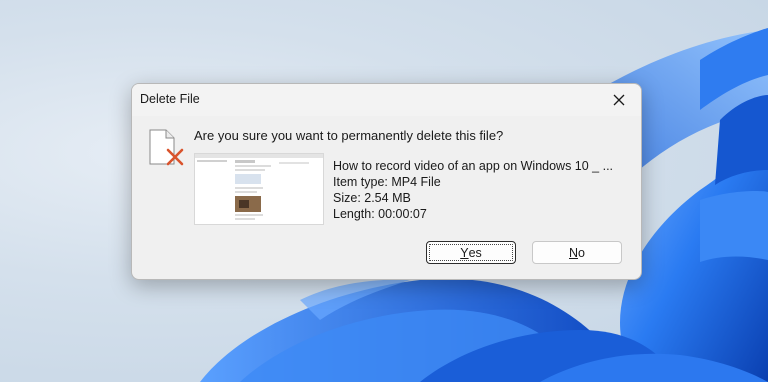 This screenshot has height=382, width=768. What do you see at coordinates (464, 252) in the screenshot?
I see `yes-accesskey: Y` at bounding box center [464, 252].